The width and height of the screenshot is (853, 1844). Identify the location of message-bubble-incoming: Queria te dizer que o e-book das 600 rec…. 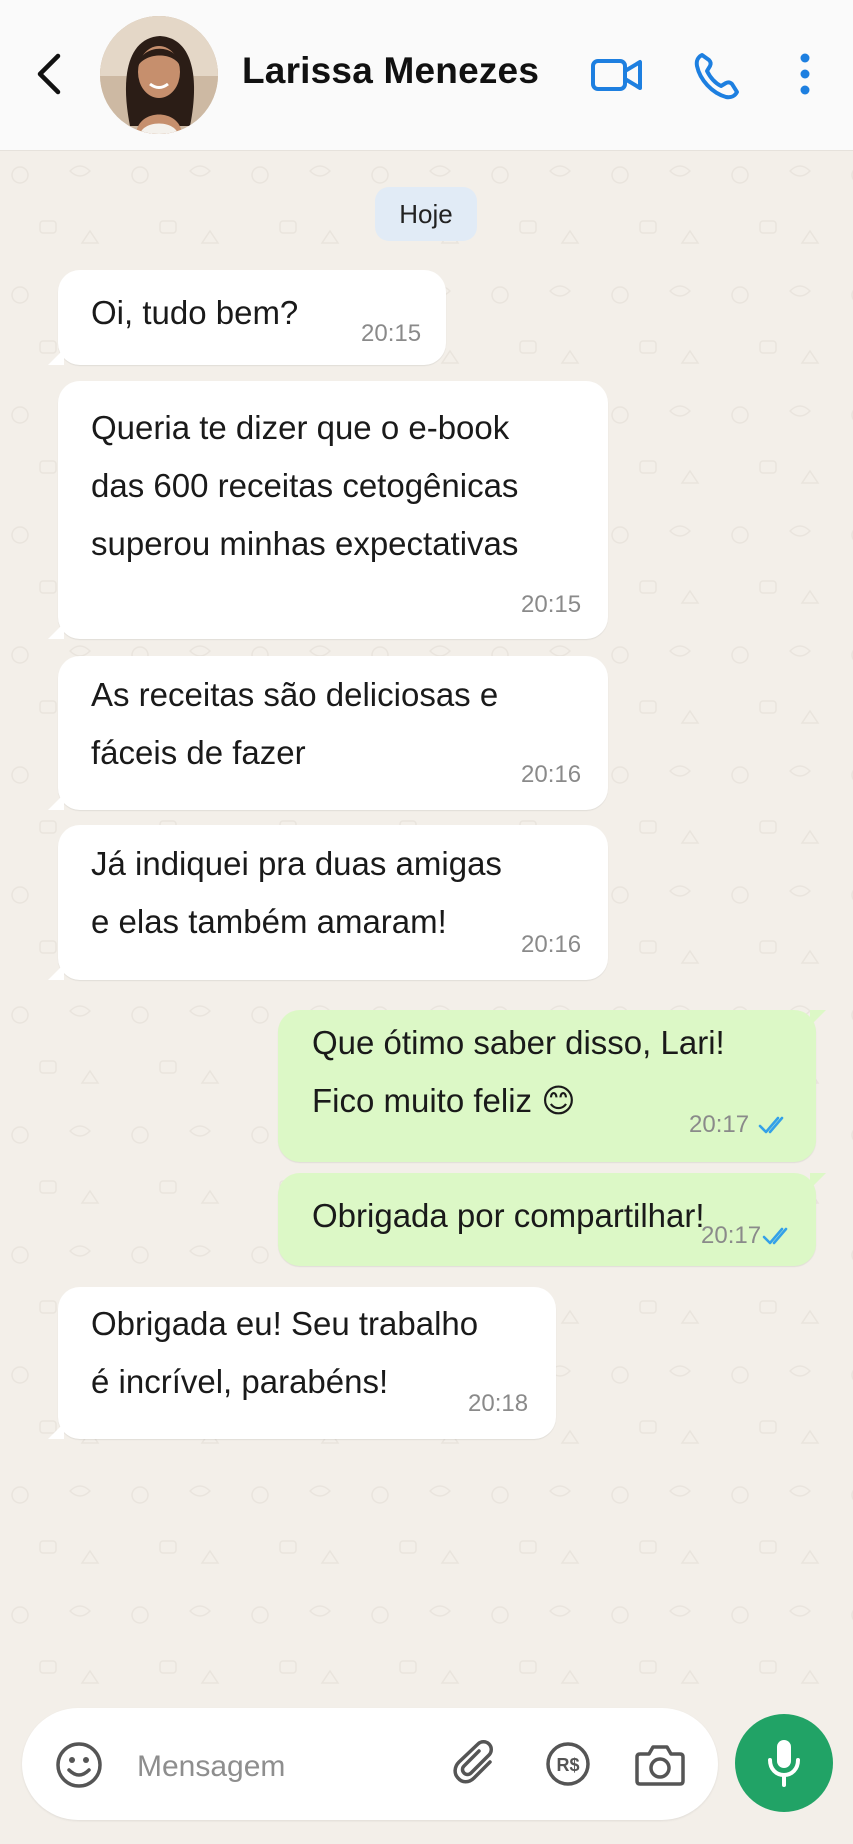
(328, 510).